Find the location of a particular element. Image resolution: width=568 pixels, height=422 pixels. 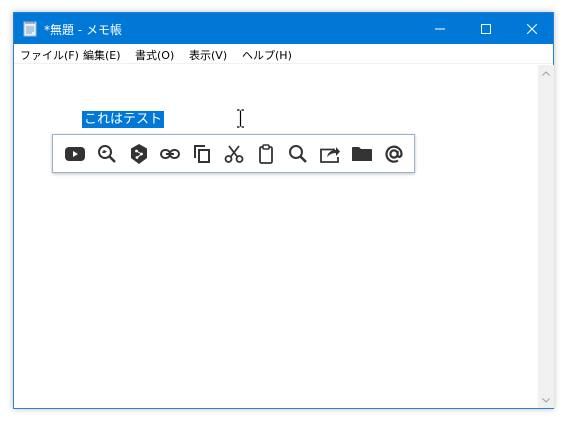

close-icon is located at coordinates (532, 28).